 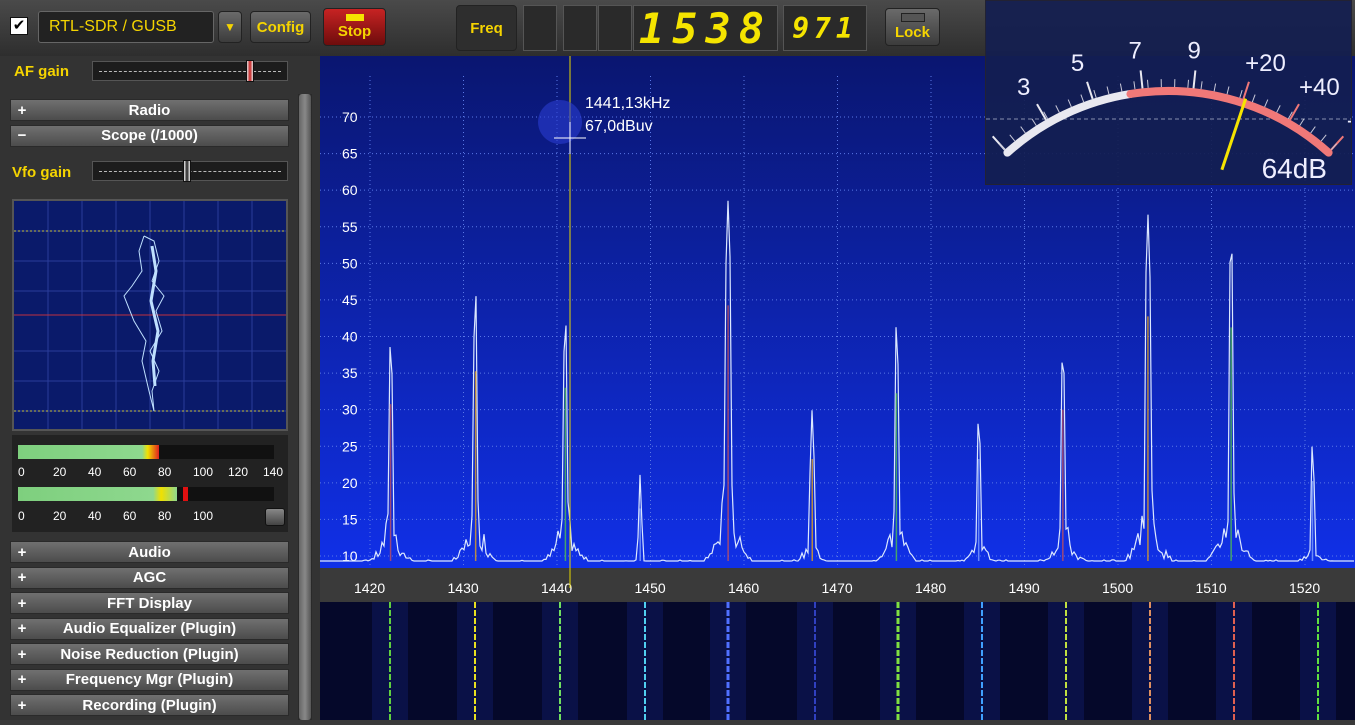 What do you see at coordinates (146, 516) in the screenshot?
I see `meter2-scale: 020406080100` at bounding box center [146, 516].